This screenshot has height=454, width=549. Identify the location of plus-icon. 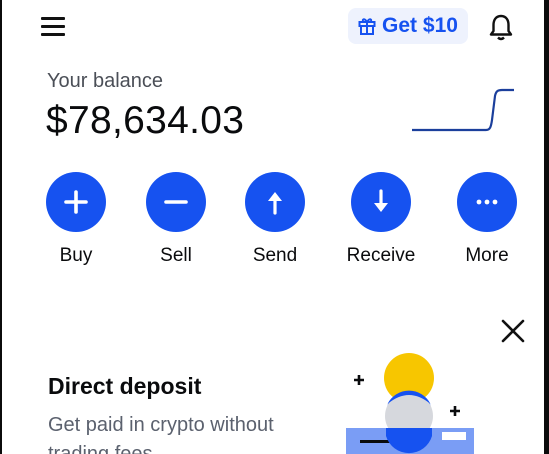
(76, 202).